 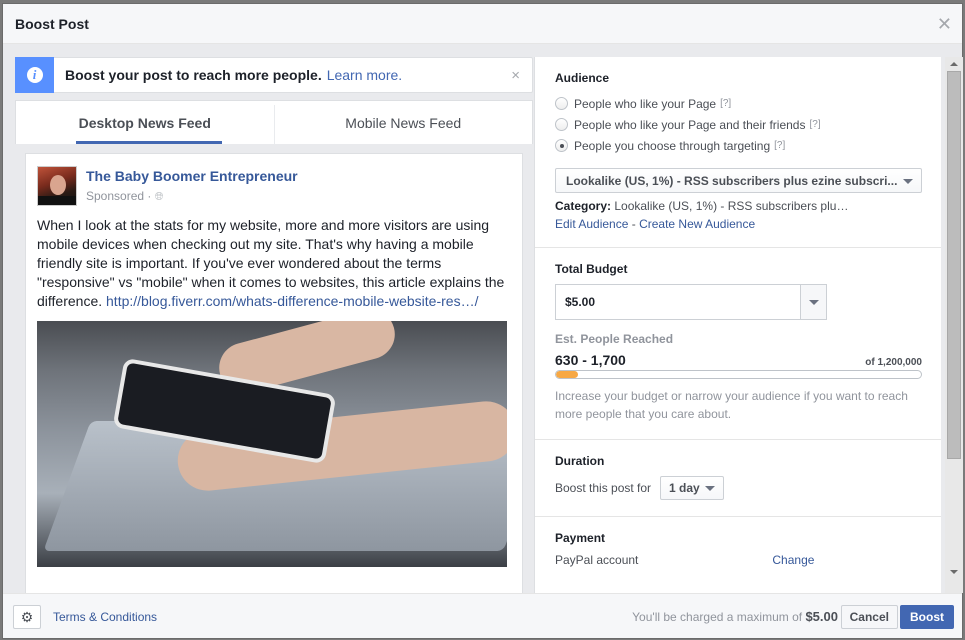 What do you see at coordinates (692, 488) in the screenshot?
I see `duration-dropdown: 1 day` at bounding box center [692, 488].